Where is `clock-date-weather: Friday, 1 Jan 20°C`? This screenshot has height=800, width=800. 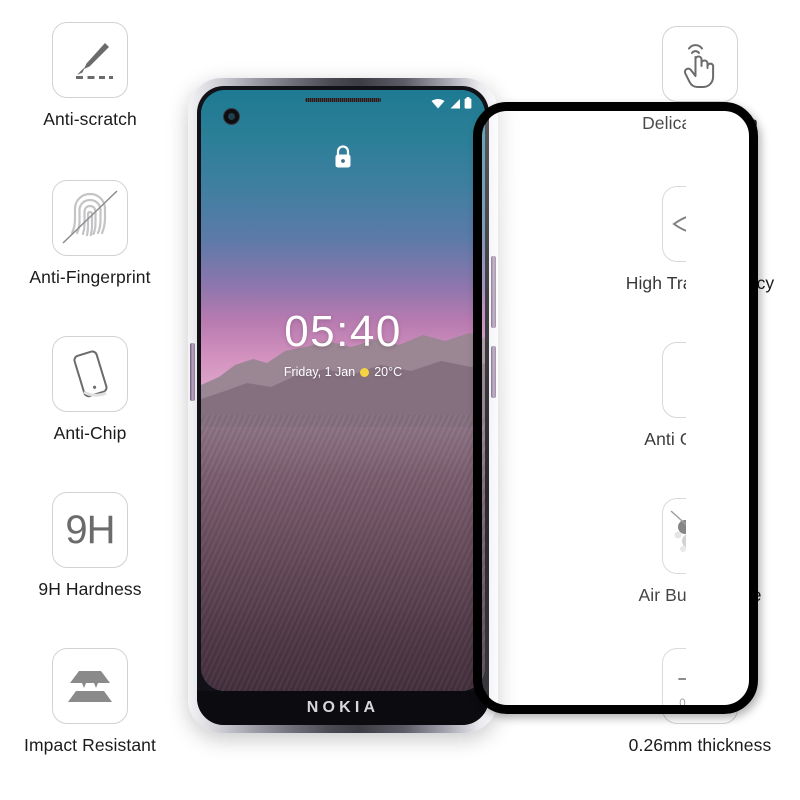 clock-date-weather: Friday, 1 Jan 20°C is located at coordinates (343, 372).